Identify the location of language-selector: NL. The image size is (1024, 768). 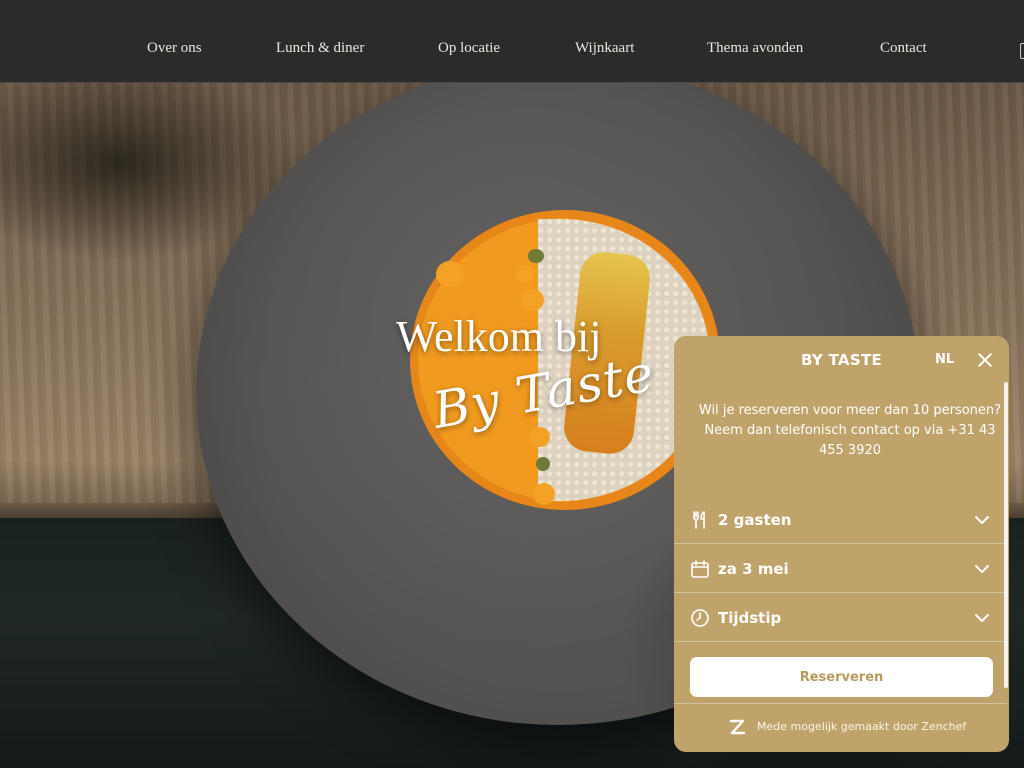
(944, 359).